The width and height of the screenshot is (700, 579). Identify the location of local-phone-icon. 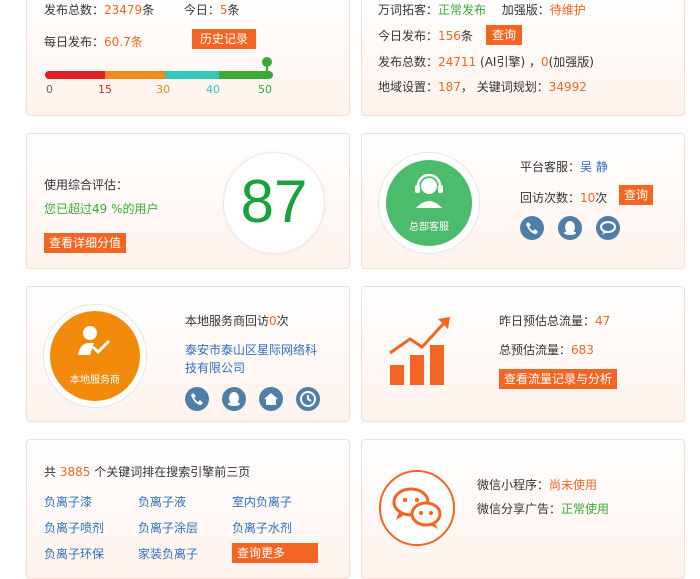
(197, 399).